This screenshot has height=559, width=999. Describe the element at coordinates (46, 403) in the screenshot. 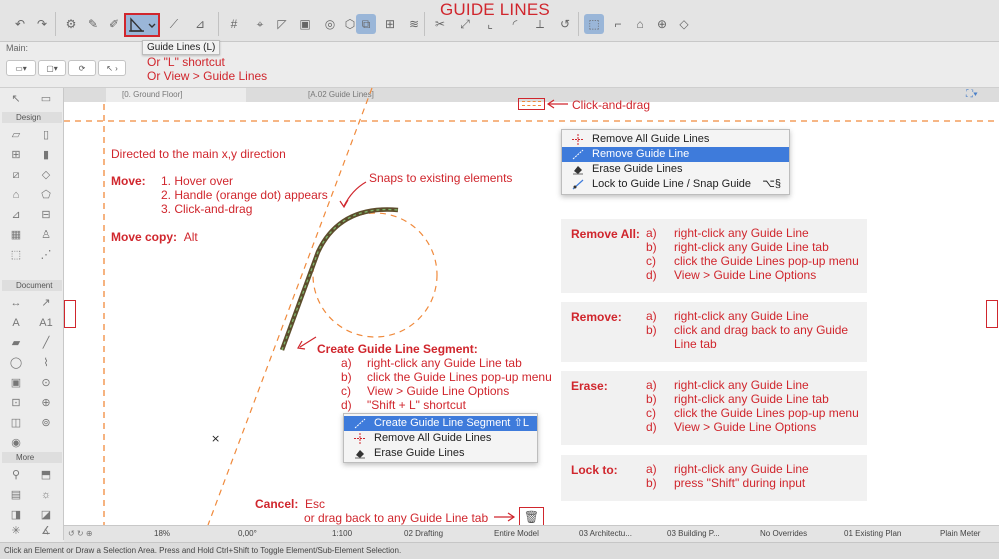

I see `detail-tool-icon: ⊕` at that location.